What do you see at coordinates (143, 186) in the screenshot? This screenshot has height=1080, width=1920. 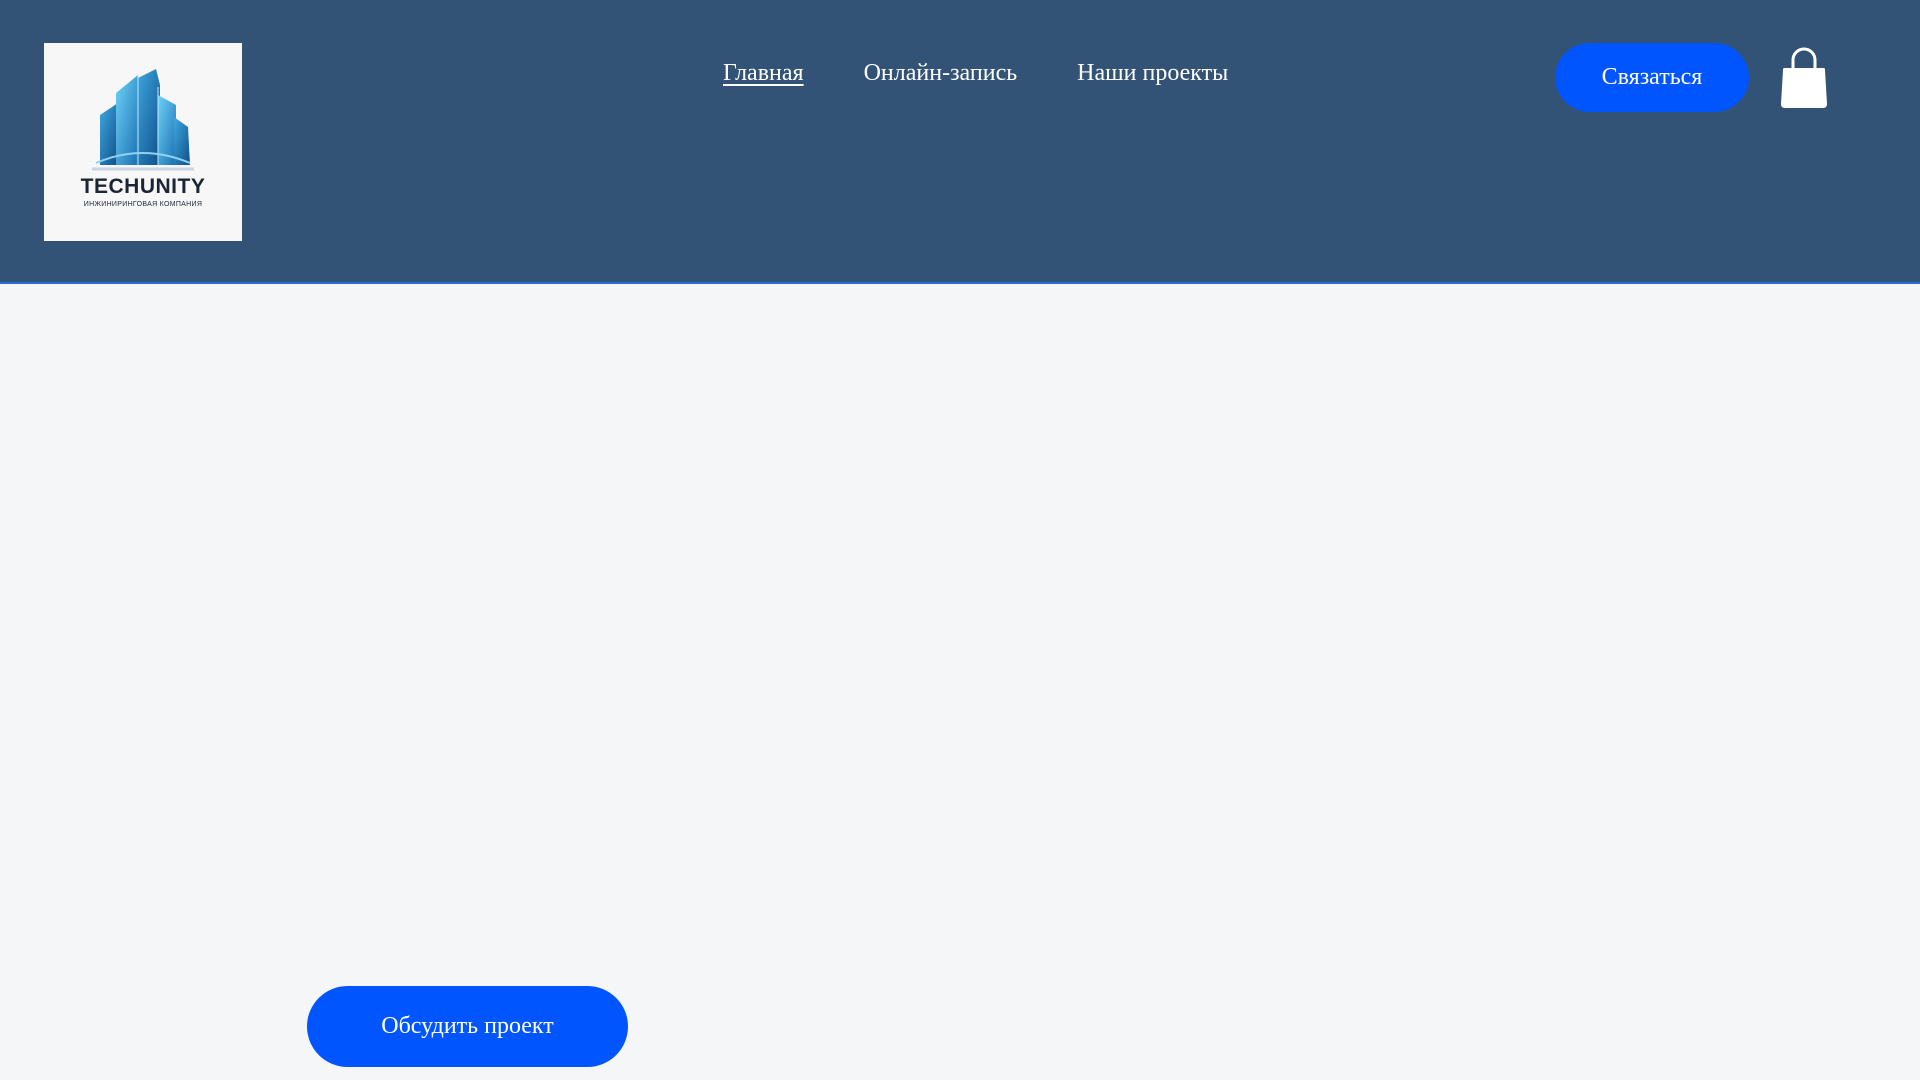 I see `logo-name: TECHUNITY` at bounding box center [143, 186].